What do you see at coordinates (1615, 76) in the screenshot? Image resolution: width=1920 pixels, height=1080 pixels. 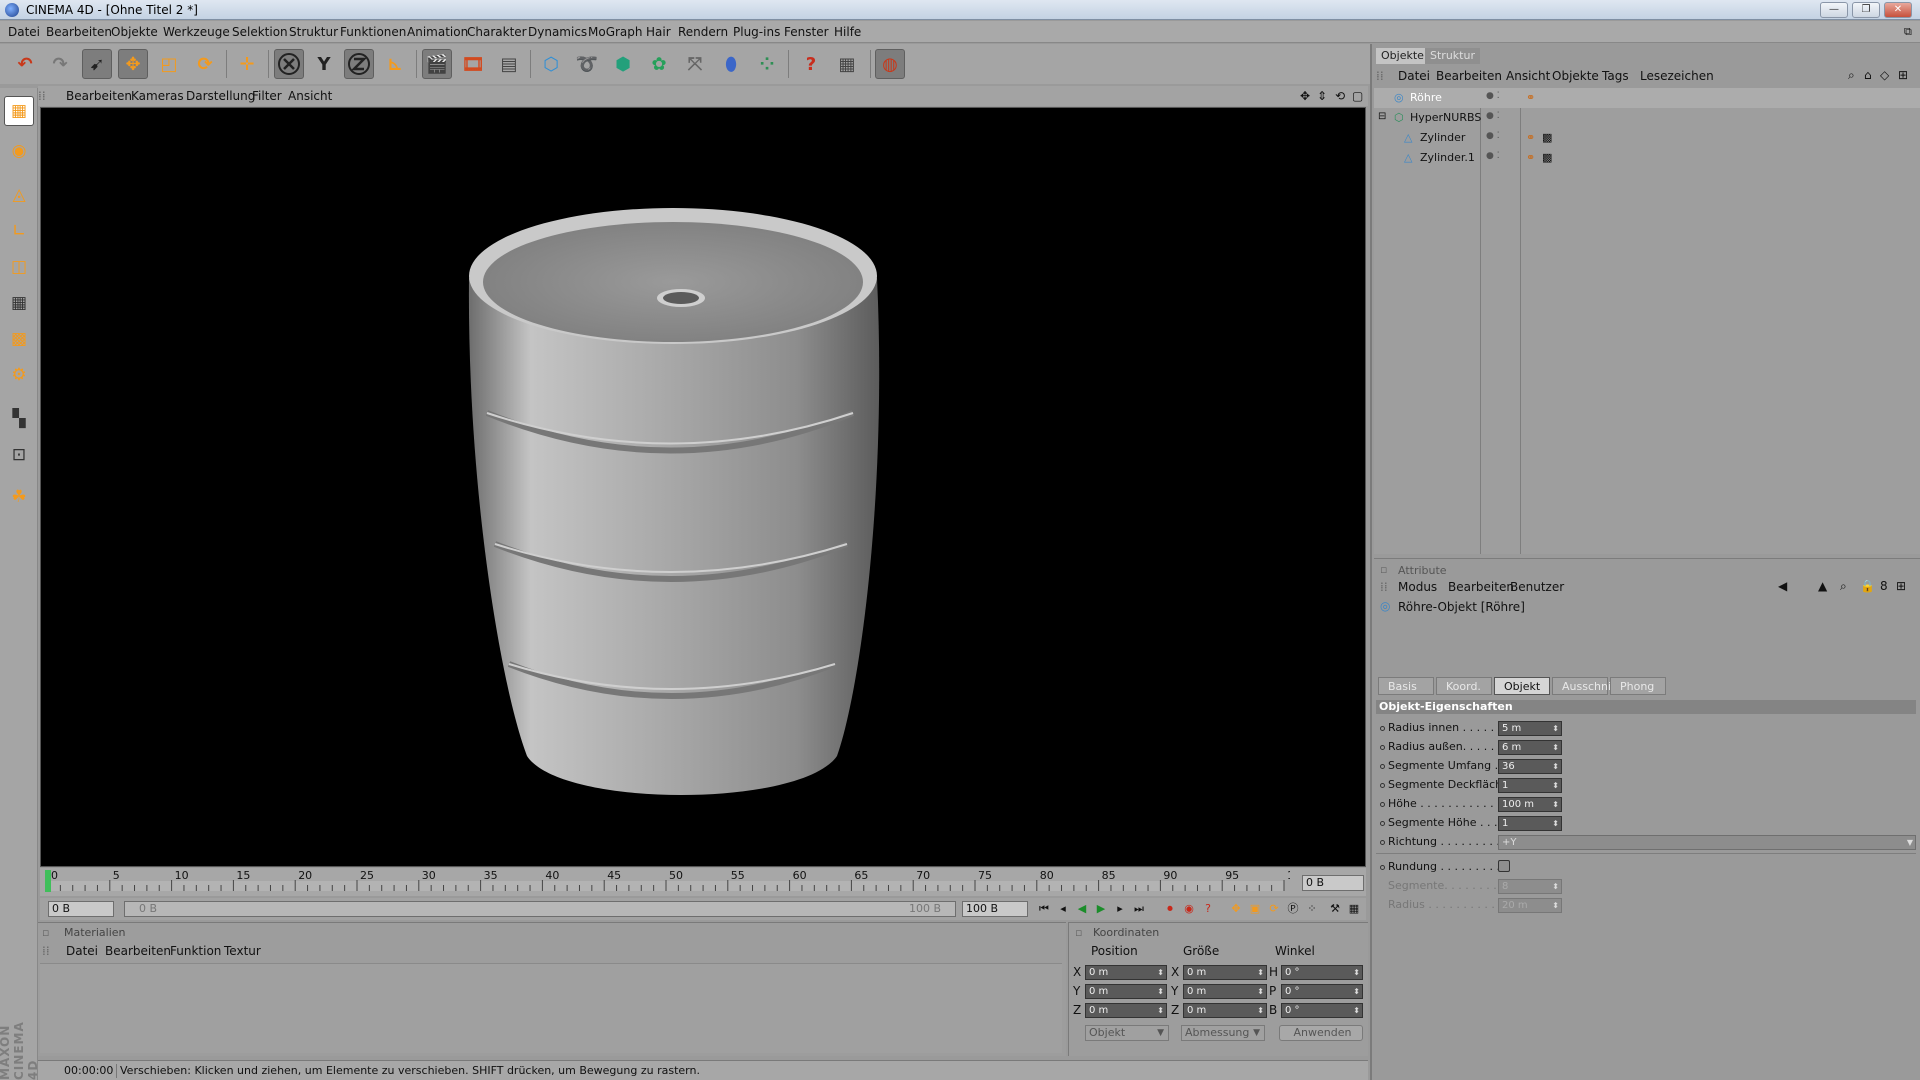 I see `objects-menu-tags: Tags` at bounding box center [1615, 76].